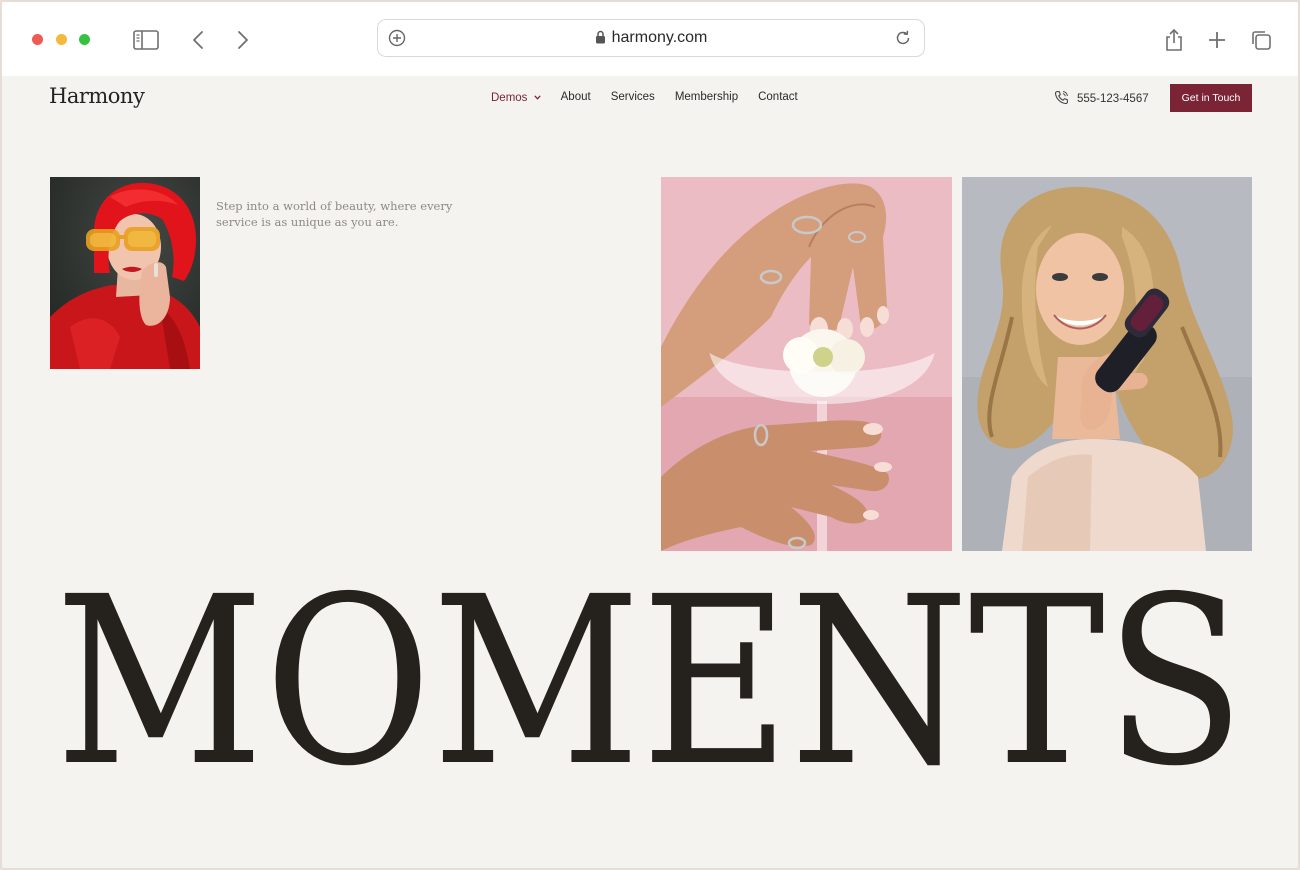  I want to click on main-nav: Demos About Services Membership Contact, so click(654, 97).